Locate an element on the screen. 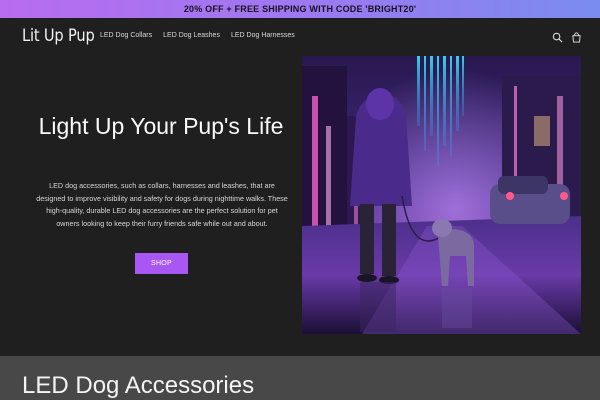 This screenshot has height=400, width=600. cart-icon is located at coordinates (576, 37).